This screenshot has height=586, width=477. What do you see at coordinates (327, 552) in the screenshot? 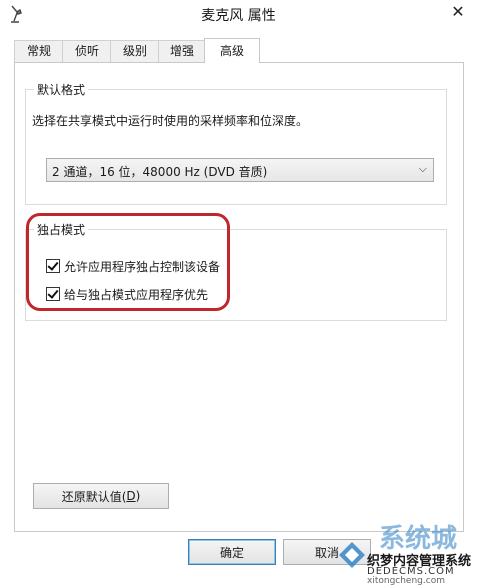
I see `cancel-button: 取消` at bounding box center [327, 552].